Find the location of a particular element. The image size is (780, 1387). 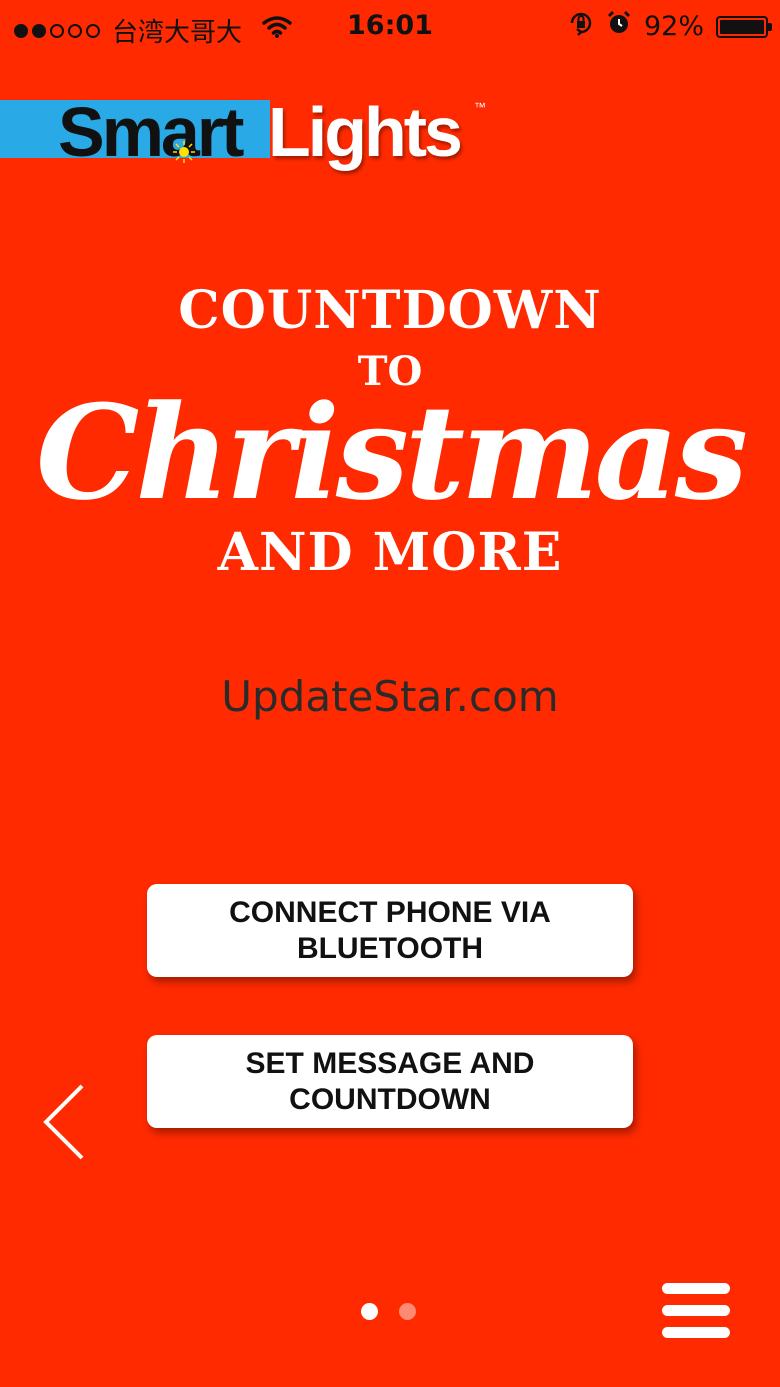

page-indicator is located at coordinates (388, 1311).